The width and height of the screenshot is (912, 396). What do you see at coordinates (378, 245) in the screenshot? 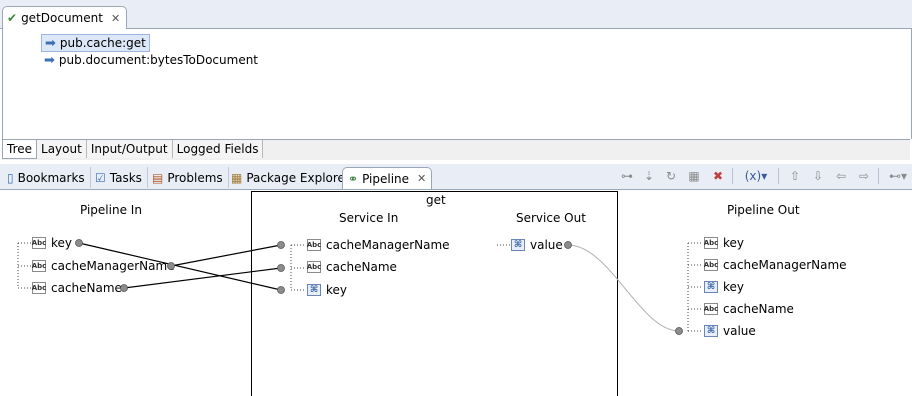
I see `service-in-field-cachemanagername: Abc cacheManagerName` at bounding box center [378, 245].